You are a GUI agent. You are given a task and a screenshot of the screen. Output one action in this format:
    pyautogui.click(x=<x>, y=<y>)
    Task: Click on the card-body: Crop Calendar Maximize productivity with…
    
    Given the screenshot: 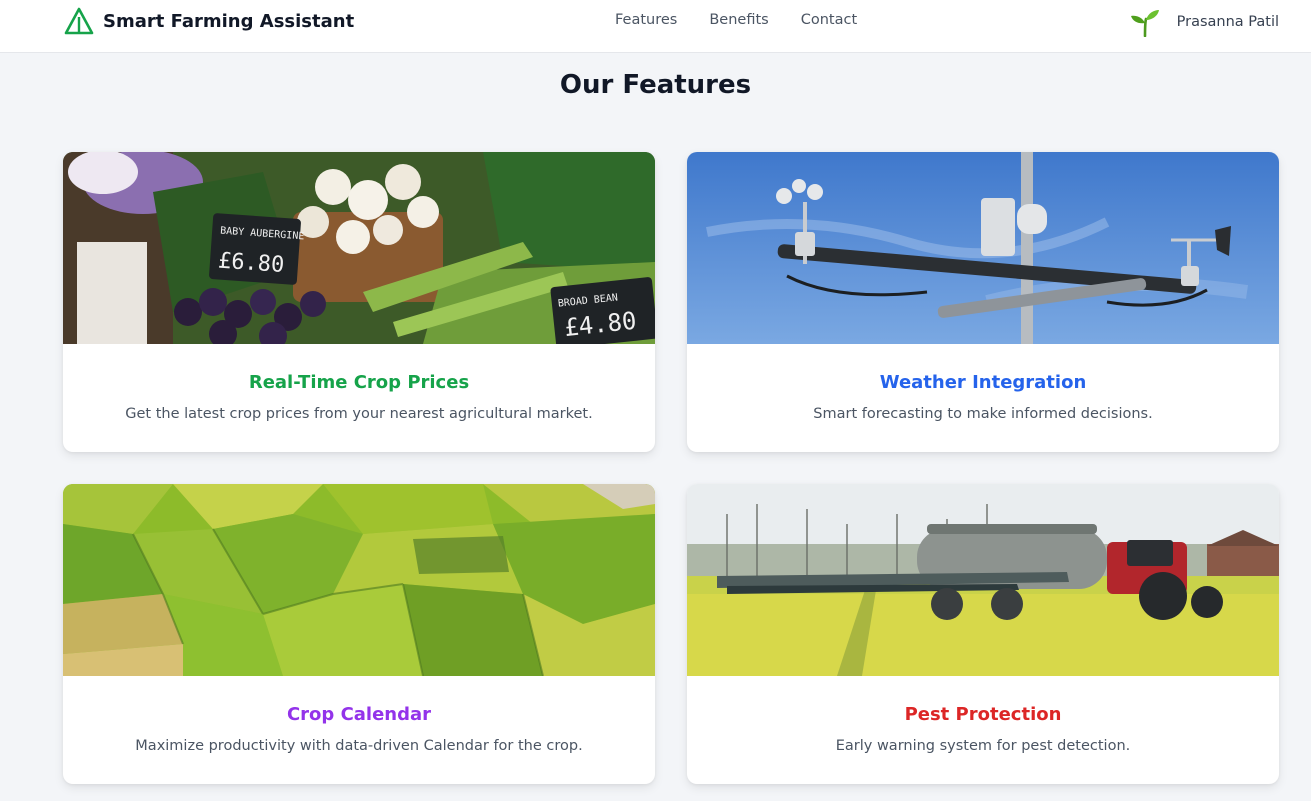 What is the action you would take?
    pyautogui.click(x=359, y=730)
    